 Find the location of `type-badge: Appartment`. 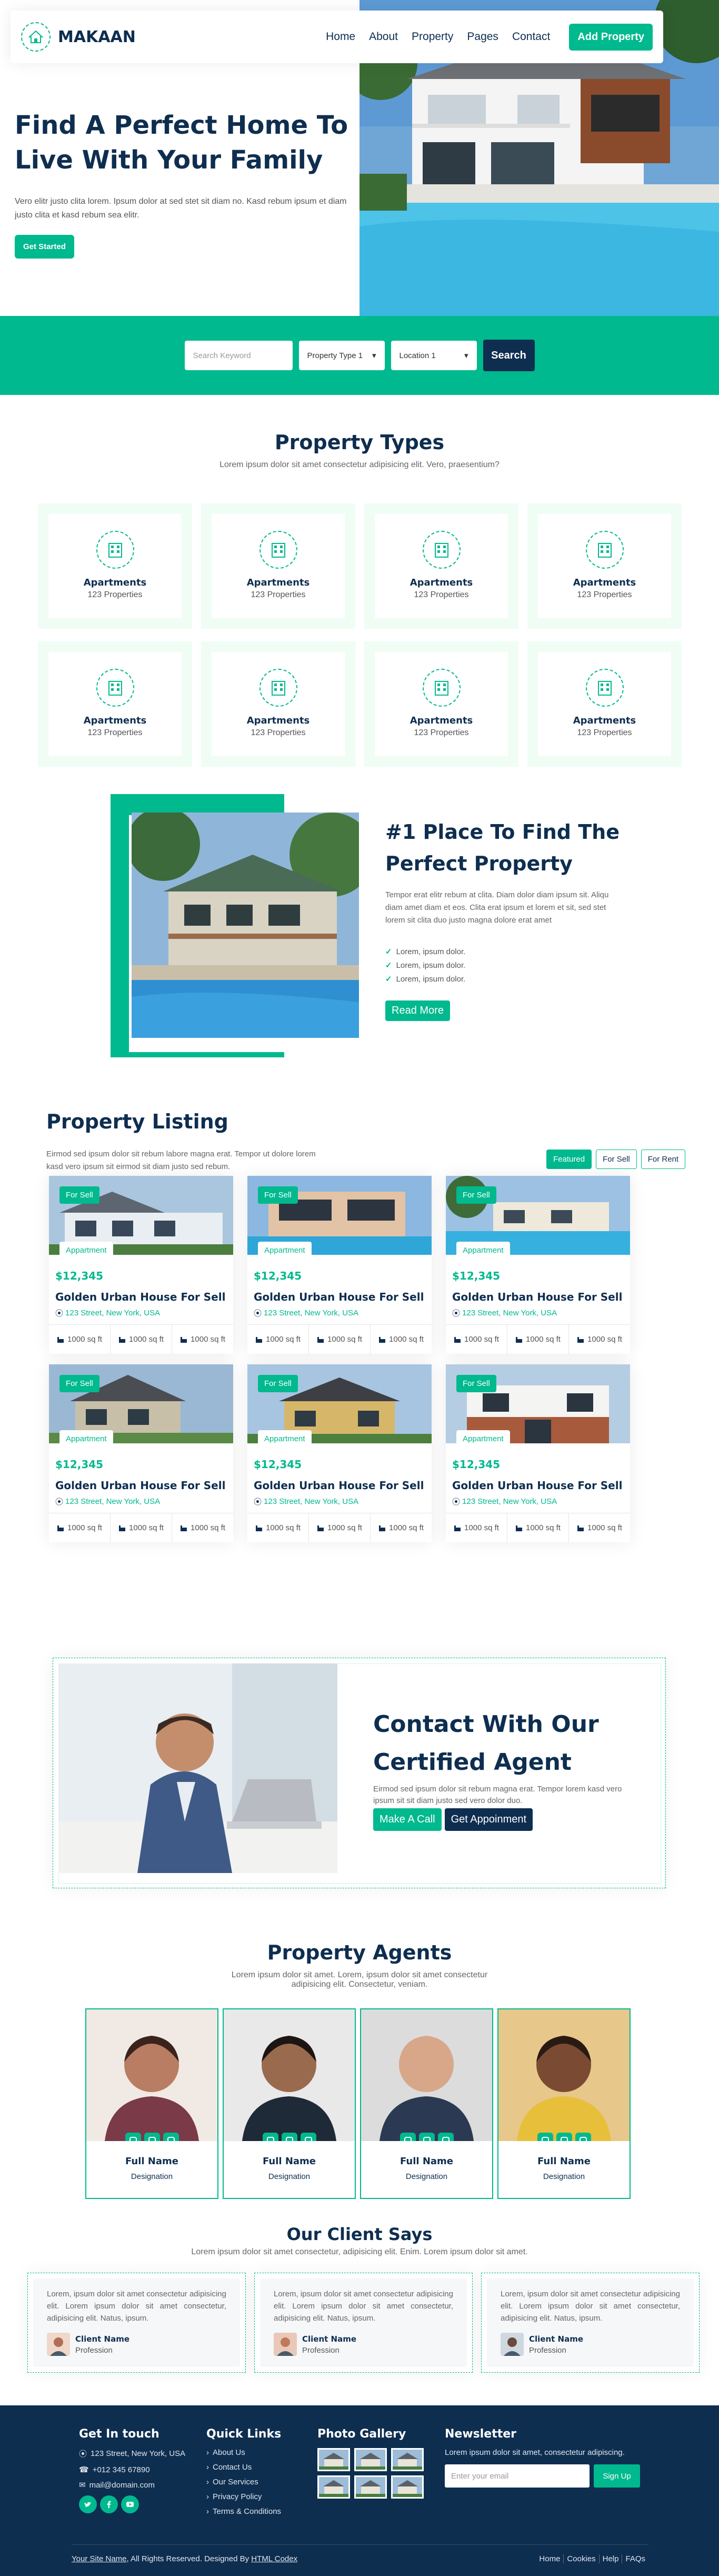

type-badge: Appartment is located at coordinates (483, 1439).